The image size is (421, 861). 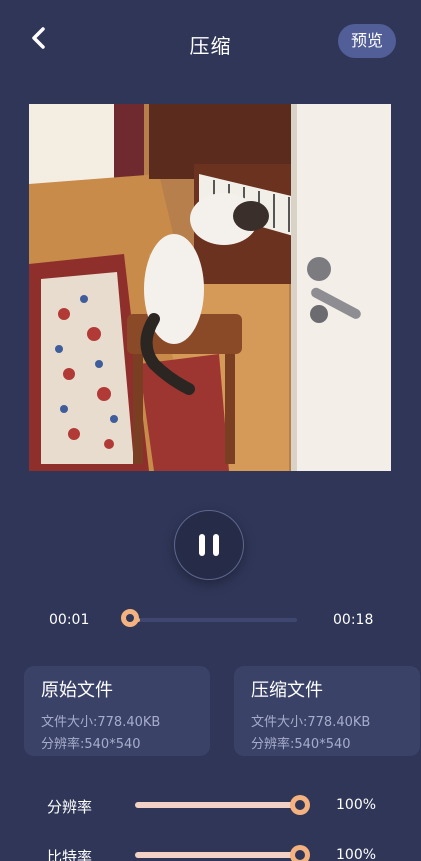 What do you see at coordinates (101, 722) in the screenshot?
I see `original-file-size: 文件大小:778.40KB` at bounding box center [101, 722].